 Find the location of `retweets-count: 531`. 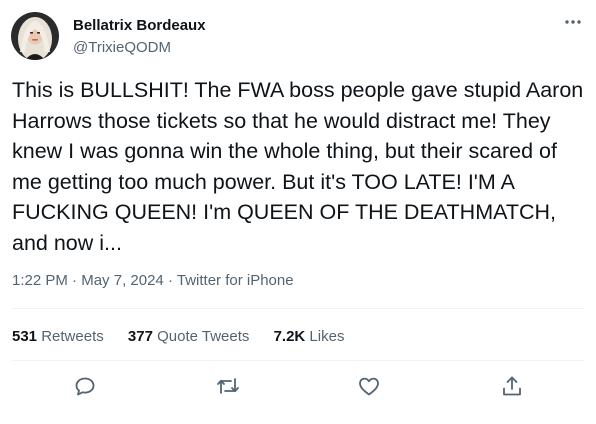

retweets-count: 531 is located at coordinates (25, 336).